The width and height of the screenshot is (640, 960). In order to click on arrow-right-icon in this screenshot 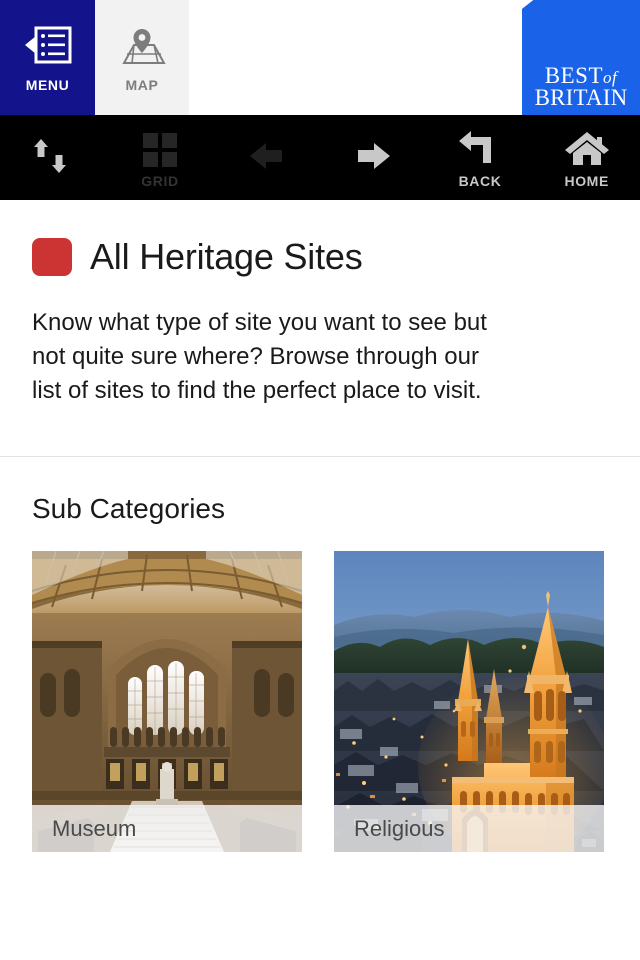, I will do `click(373, 156)`.